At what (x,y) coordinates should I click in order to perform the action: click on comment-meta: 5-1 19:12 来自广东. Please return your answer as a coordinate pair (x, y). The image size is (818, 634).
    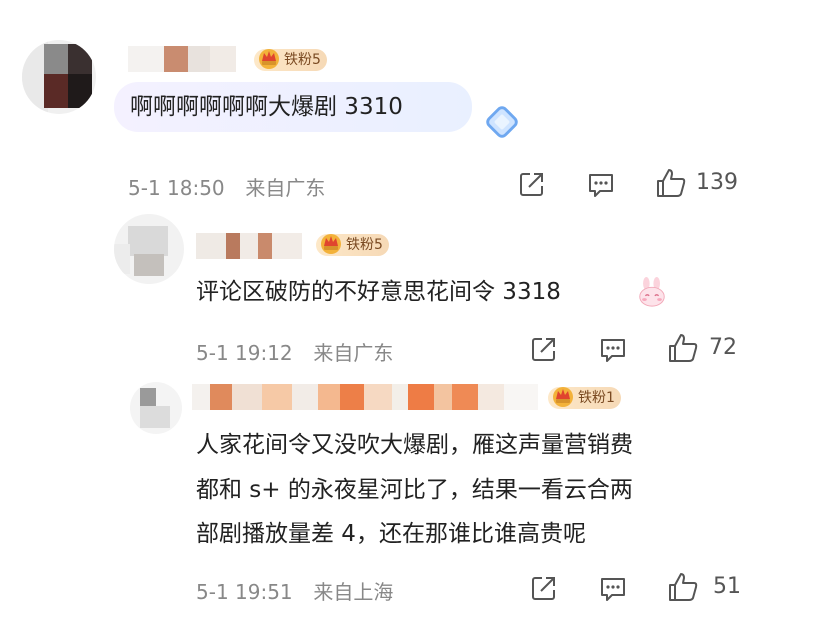
    Looking at the image, I should click on (294, 351).